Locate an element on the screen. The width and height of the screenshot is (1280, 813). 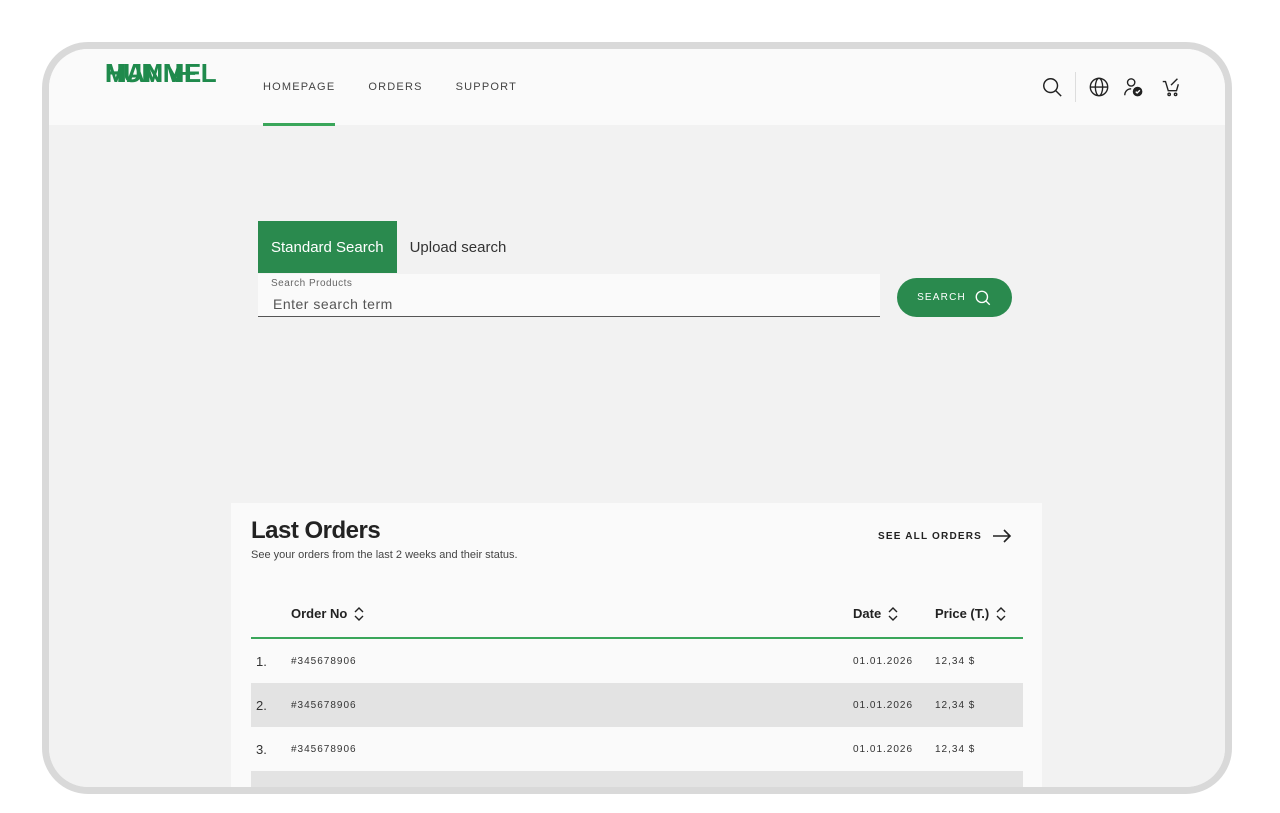
arrow-right-icon is located at coordinates (1002, 536).